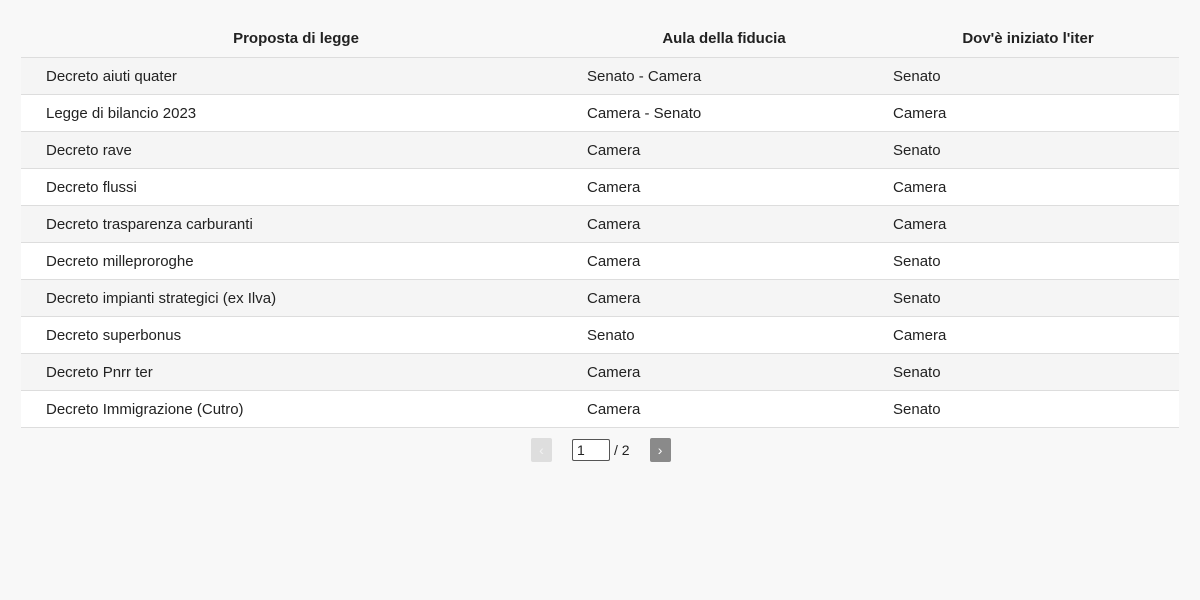 The height and width of the screenshot is (600, 1200). I want to click on cell-proposta: Decreto aiuti quater, so click(296, 76).